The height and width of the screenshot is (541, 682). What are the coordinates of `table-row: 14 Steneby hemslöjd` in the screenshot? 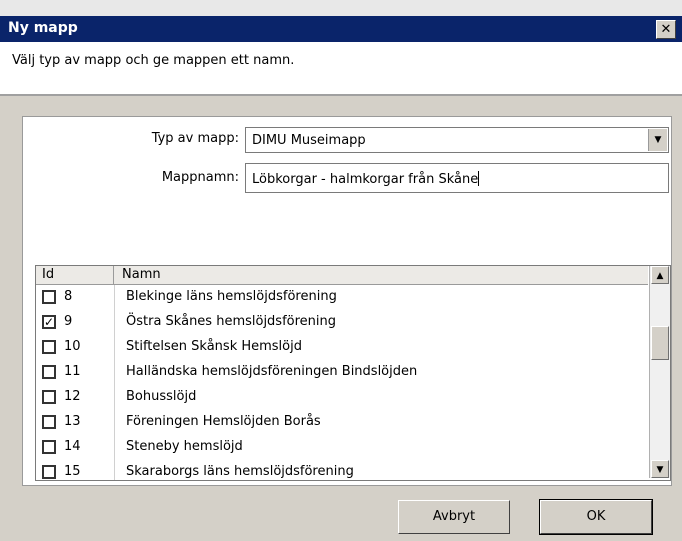 It's located at (342, 447).